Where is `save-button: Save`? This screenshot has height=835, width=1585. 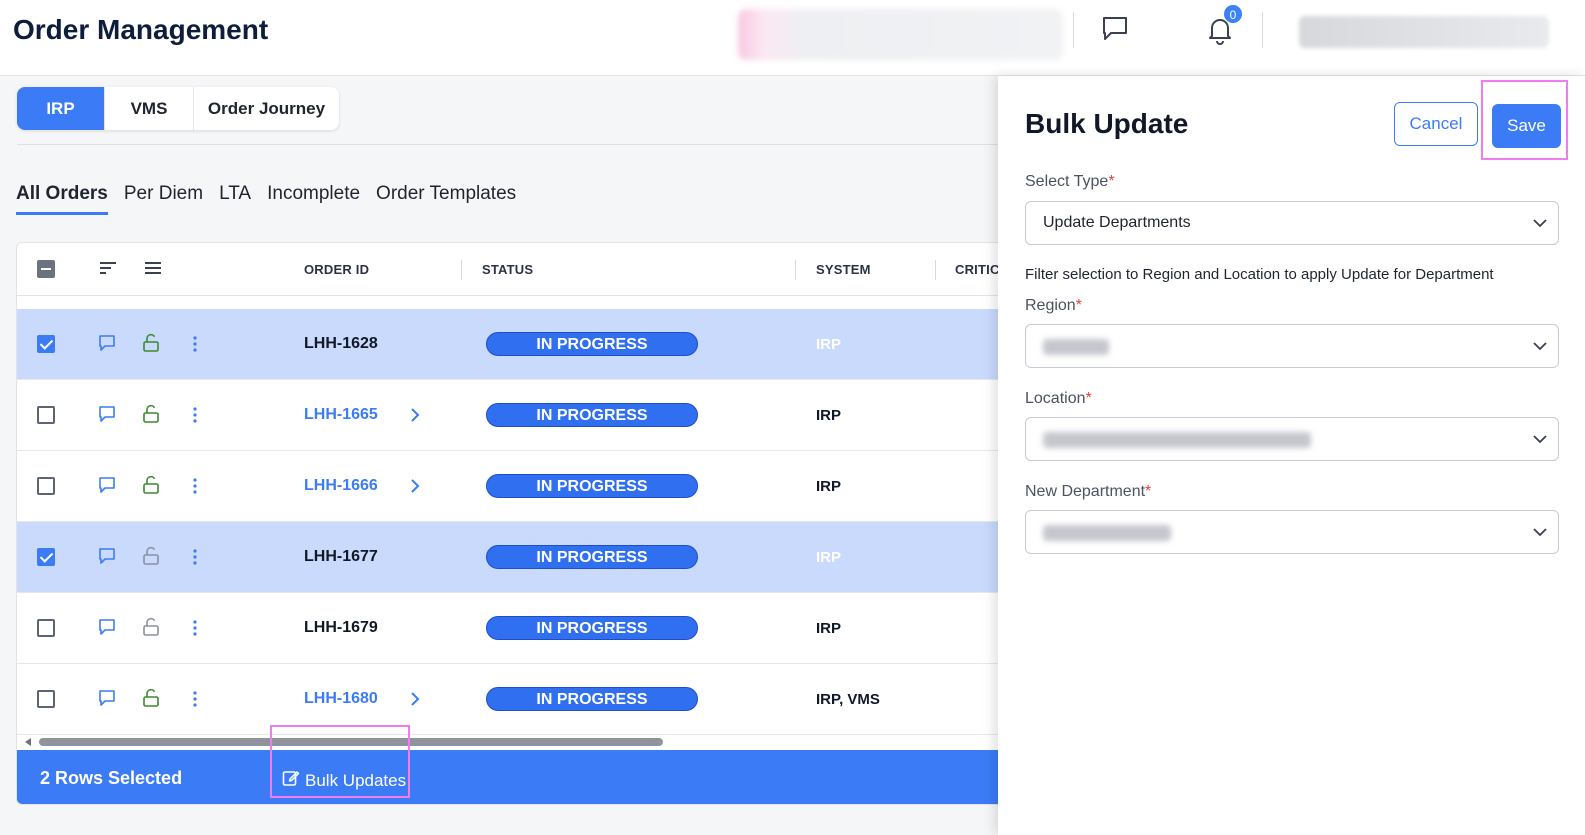
save-button: Save is located at coordinates (1526, 126).